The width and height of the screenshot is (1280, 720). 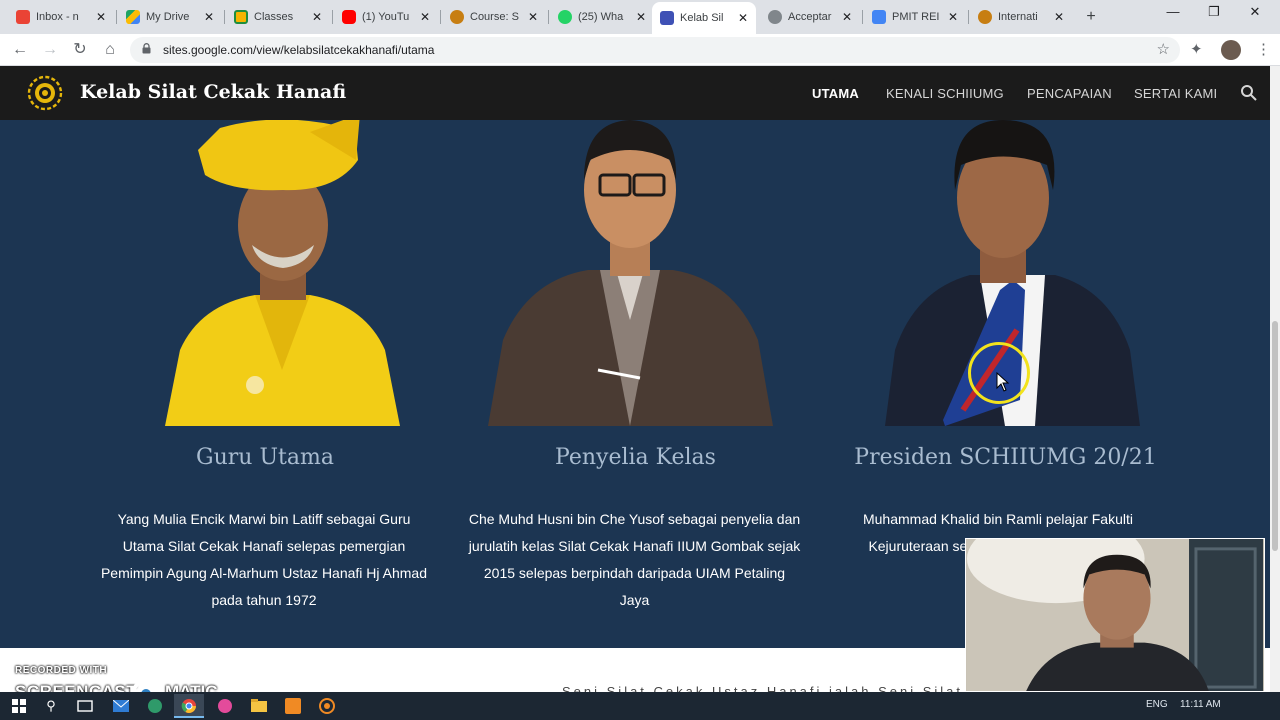 What do you see at coordinates (1196, 49) in the screenshot?
I see `extensions-icon: ✦` at bounding box center [1196, 49].